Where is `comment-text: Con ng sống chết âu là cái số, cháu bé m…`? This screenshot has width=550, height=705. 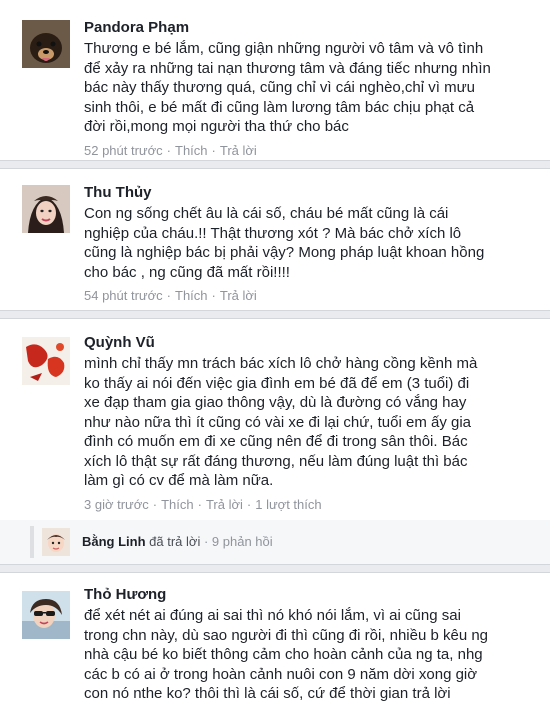 comment-text: Con ng sống chết âu là cái số, cháu bé m… is located at coordinates (284, 243).